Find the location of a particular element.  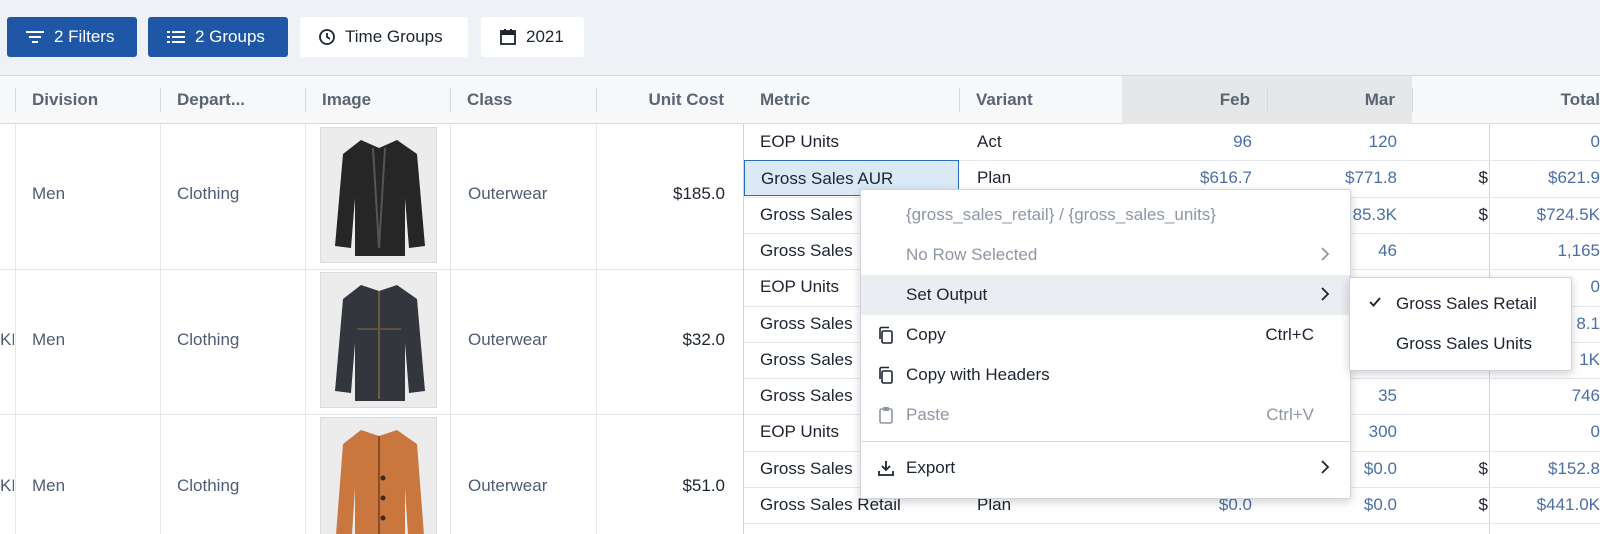

total-cell: 746 is located at coordinates (1545, 396).